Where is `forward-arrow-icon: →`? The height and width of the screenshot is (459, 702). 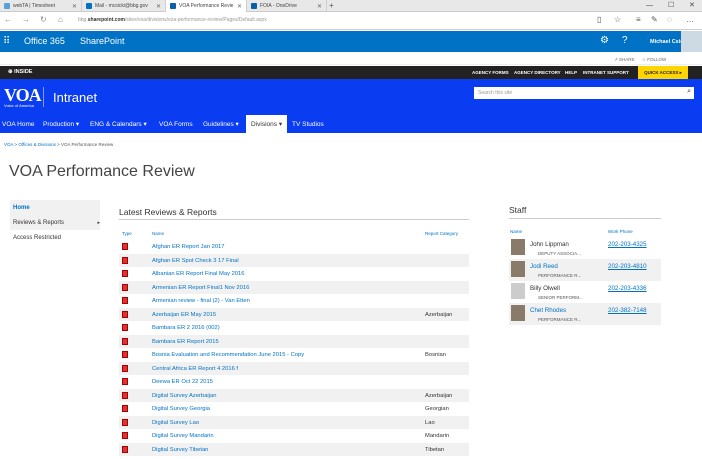 forward-arrow-icon: → is located at coordinates (26, 19).